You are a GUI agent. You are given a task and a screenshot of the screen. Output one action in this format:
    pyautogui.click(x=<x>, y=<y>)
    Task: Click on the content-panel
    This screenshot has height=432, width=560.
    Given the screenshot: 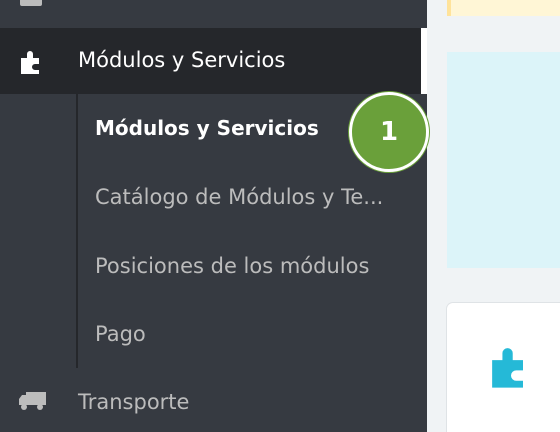 What is the action you would take?
    pyautogui.click(x=503, y=367)
    